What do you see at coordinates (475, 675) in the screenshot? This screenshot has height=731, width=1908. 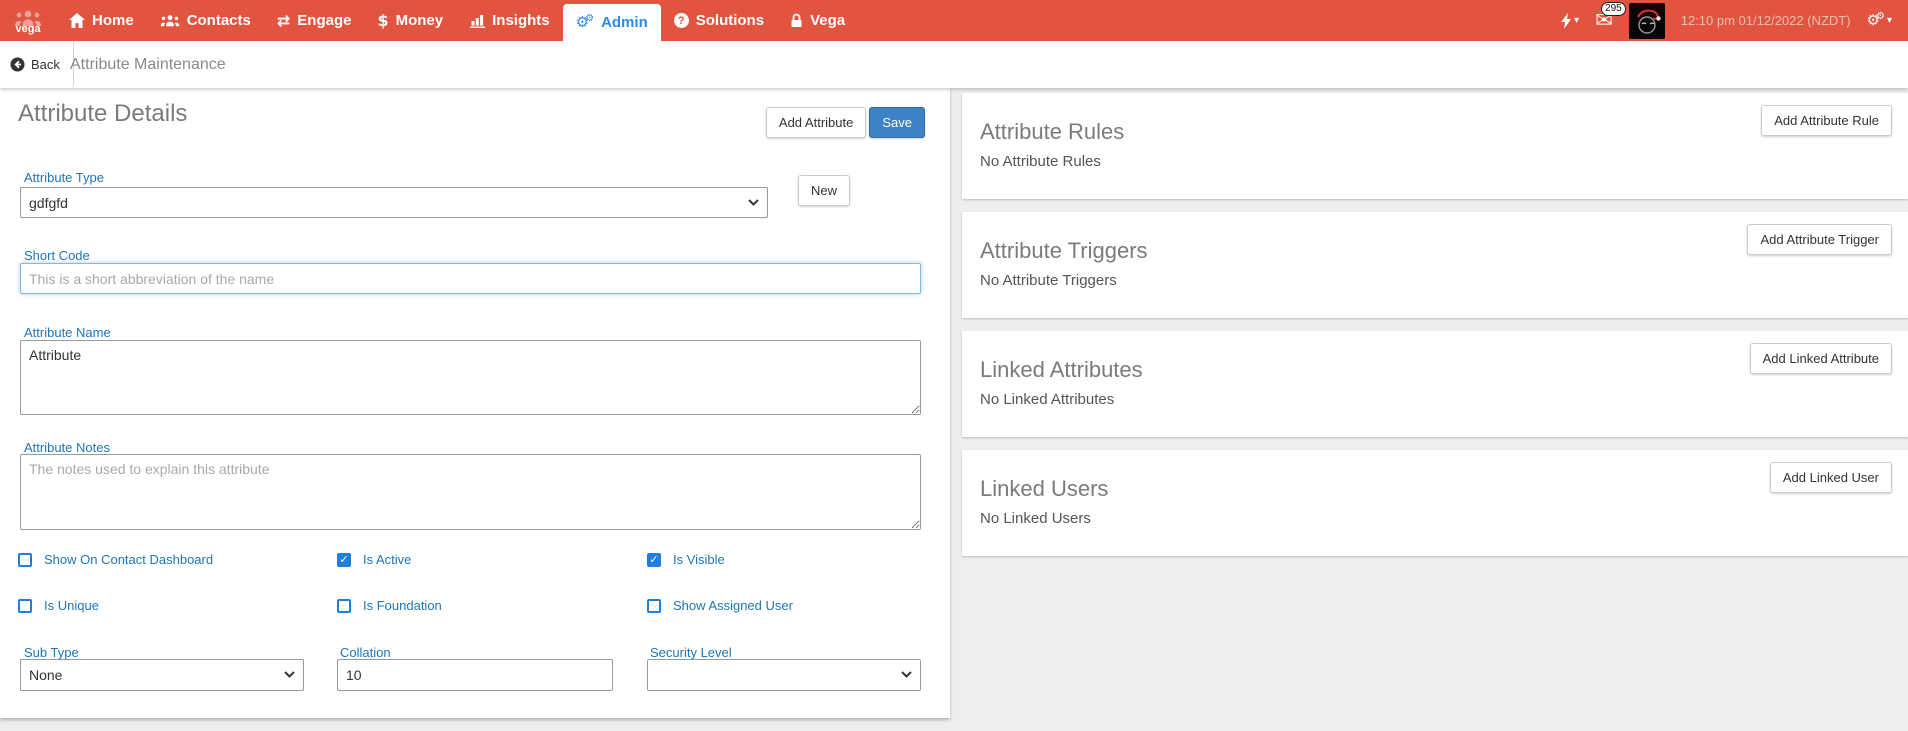 I see `collation-input` at bounding box center [475, 675].